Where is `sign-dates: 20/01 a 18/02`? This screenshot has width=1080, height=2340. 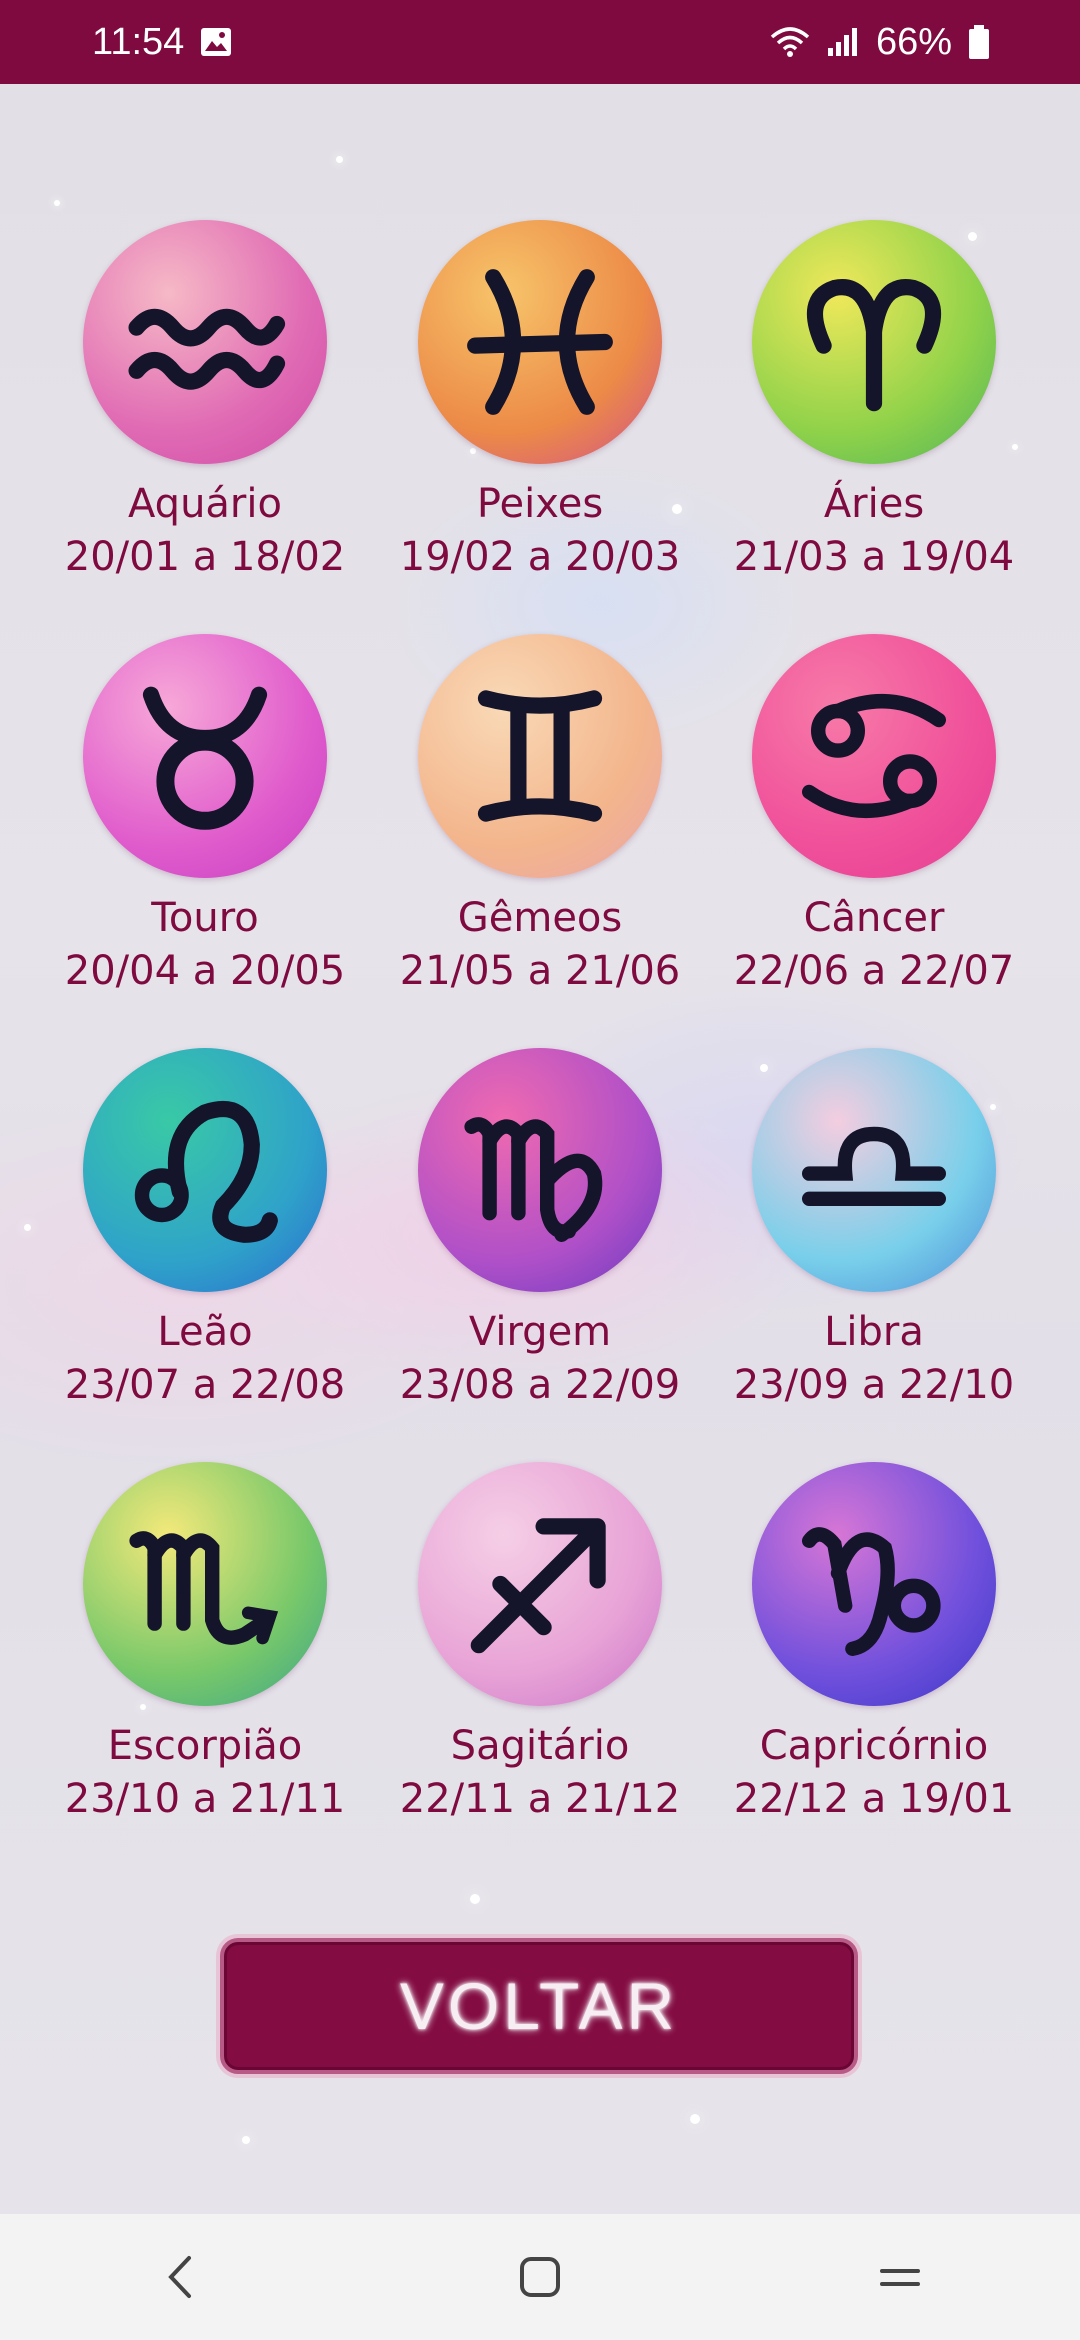
sign-dates: 20/01 a 18/02 is located at coordinates (205, 557).